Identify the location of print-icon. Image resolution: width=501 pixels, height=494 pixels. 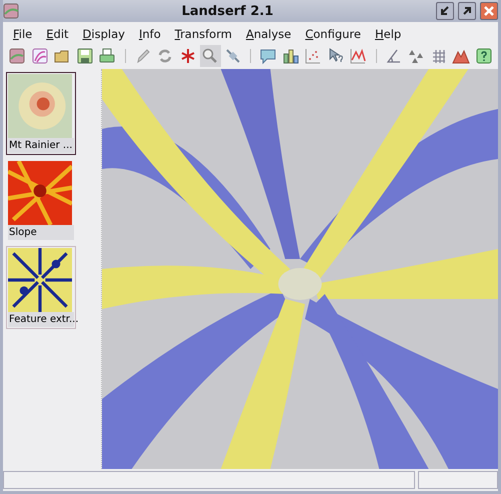
(107, 56).